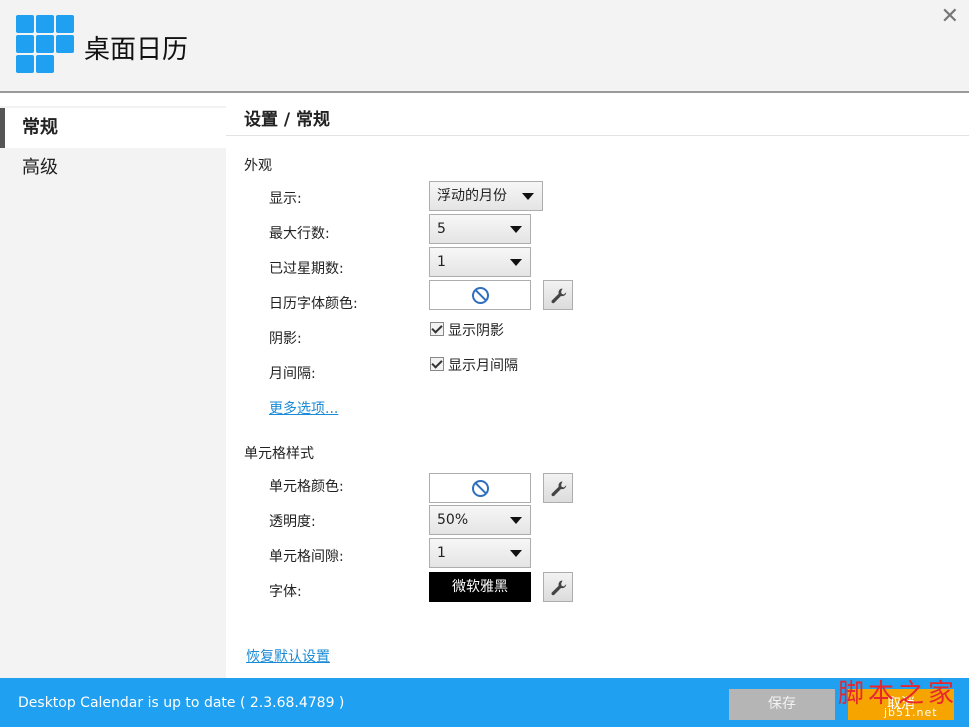  I want to click on cell-gap-select: 1, so click(480, 553).